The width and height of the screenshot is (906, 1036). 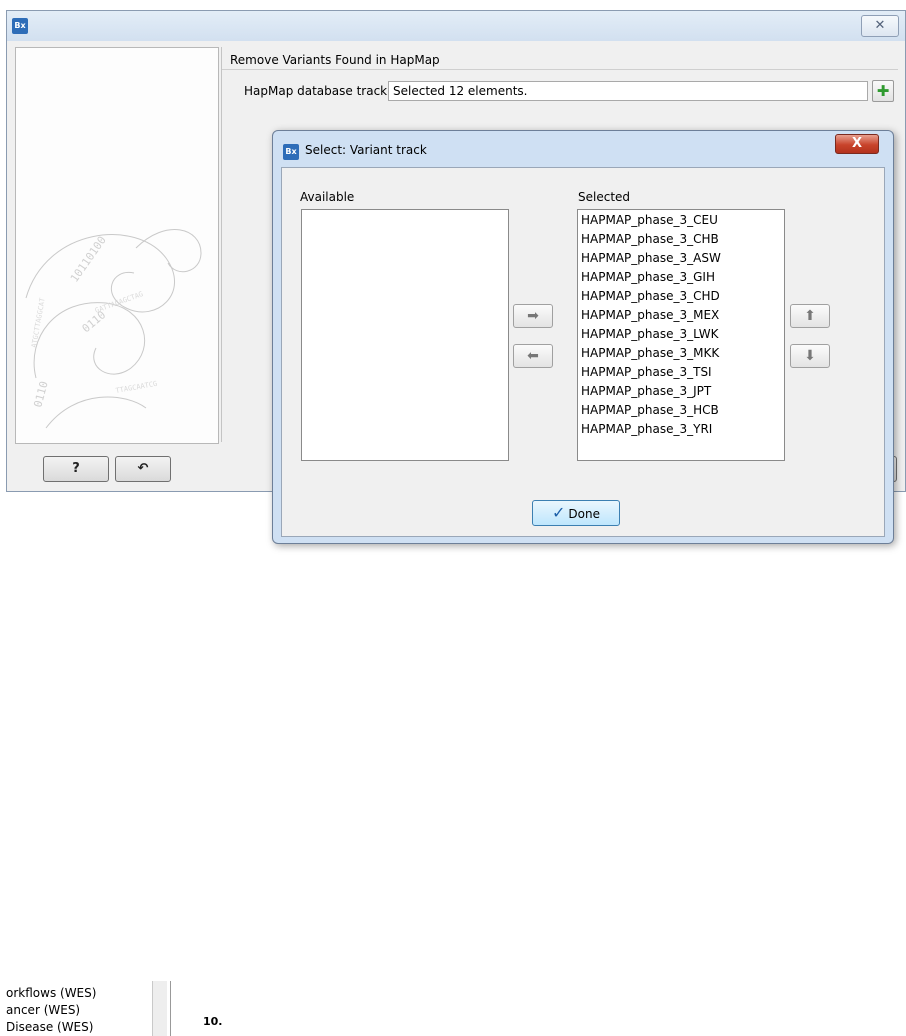 What do you see at coordinates (76, 469) in the screenshot?
I see `help-button: ?` at bounding box center [76, 469].